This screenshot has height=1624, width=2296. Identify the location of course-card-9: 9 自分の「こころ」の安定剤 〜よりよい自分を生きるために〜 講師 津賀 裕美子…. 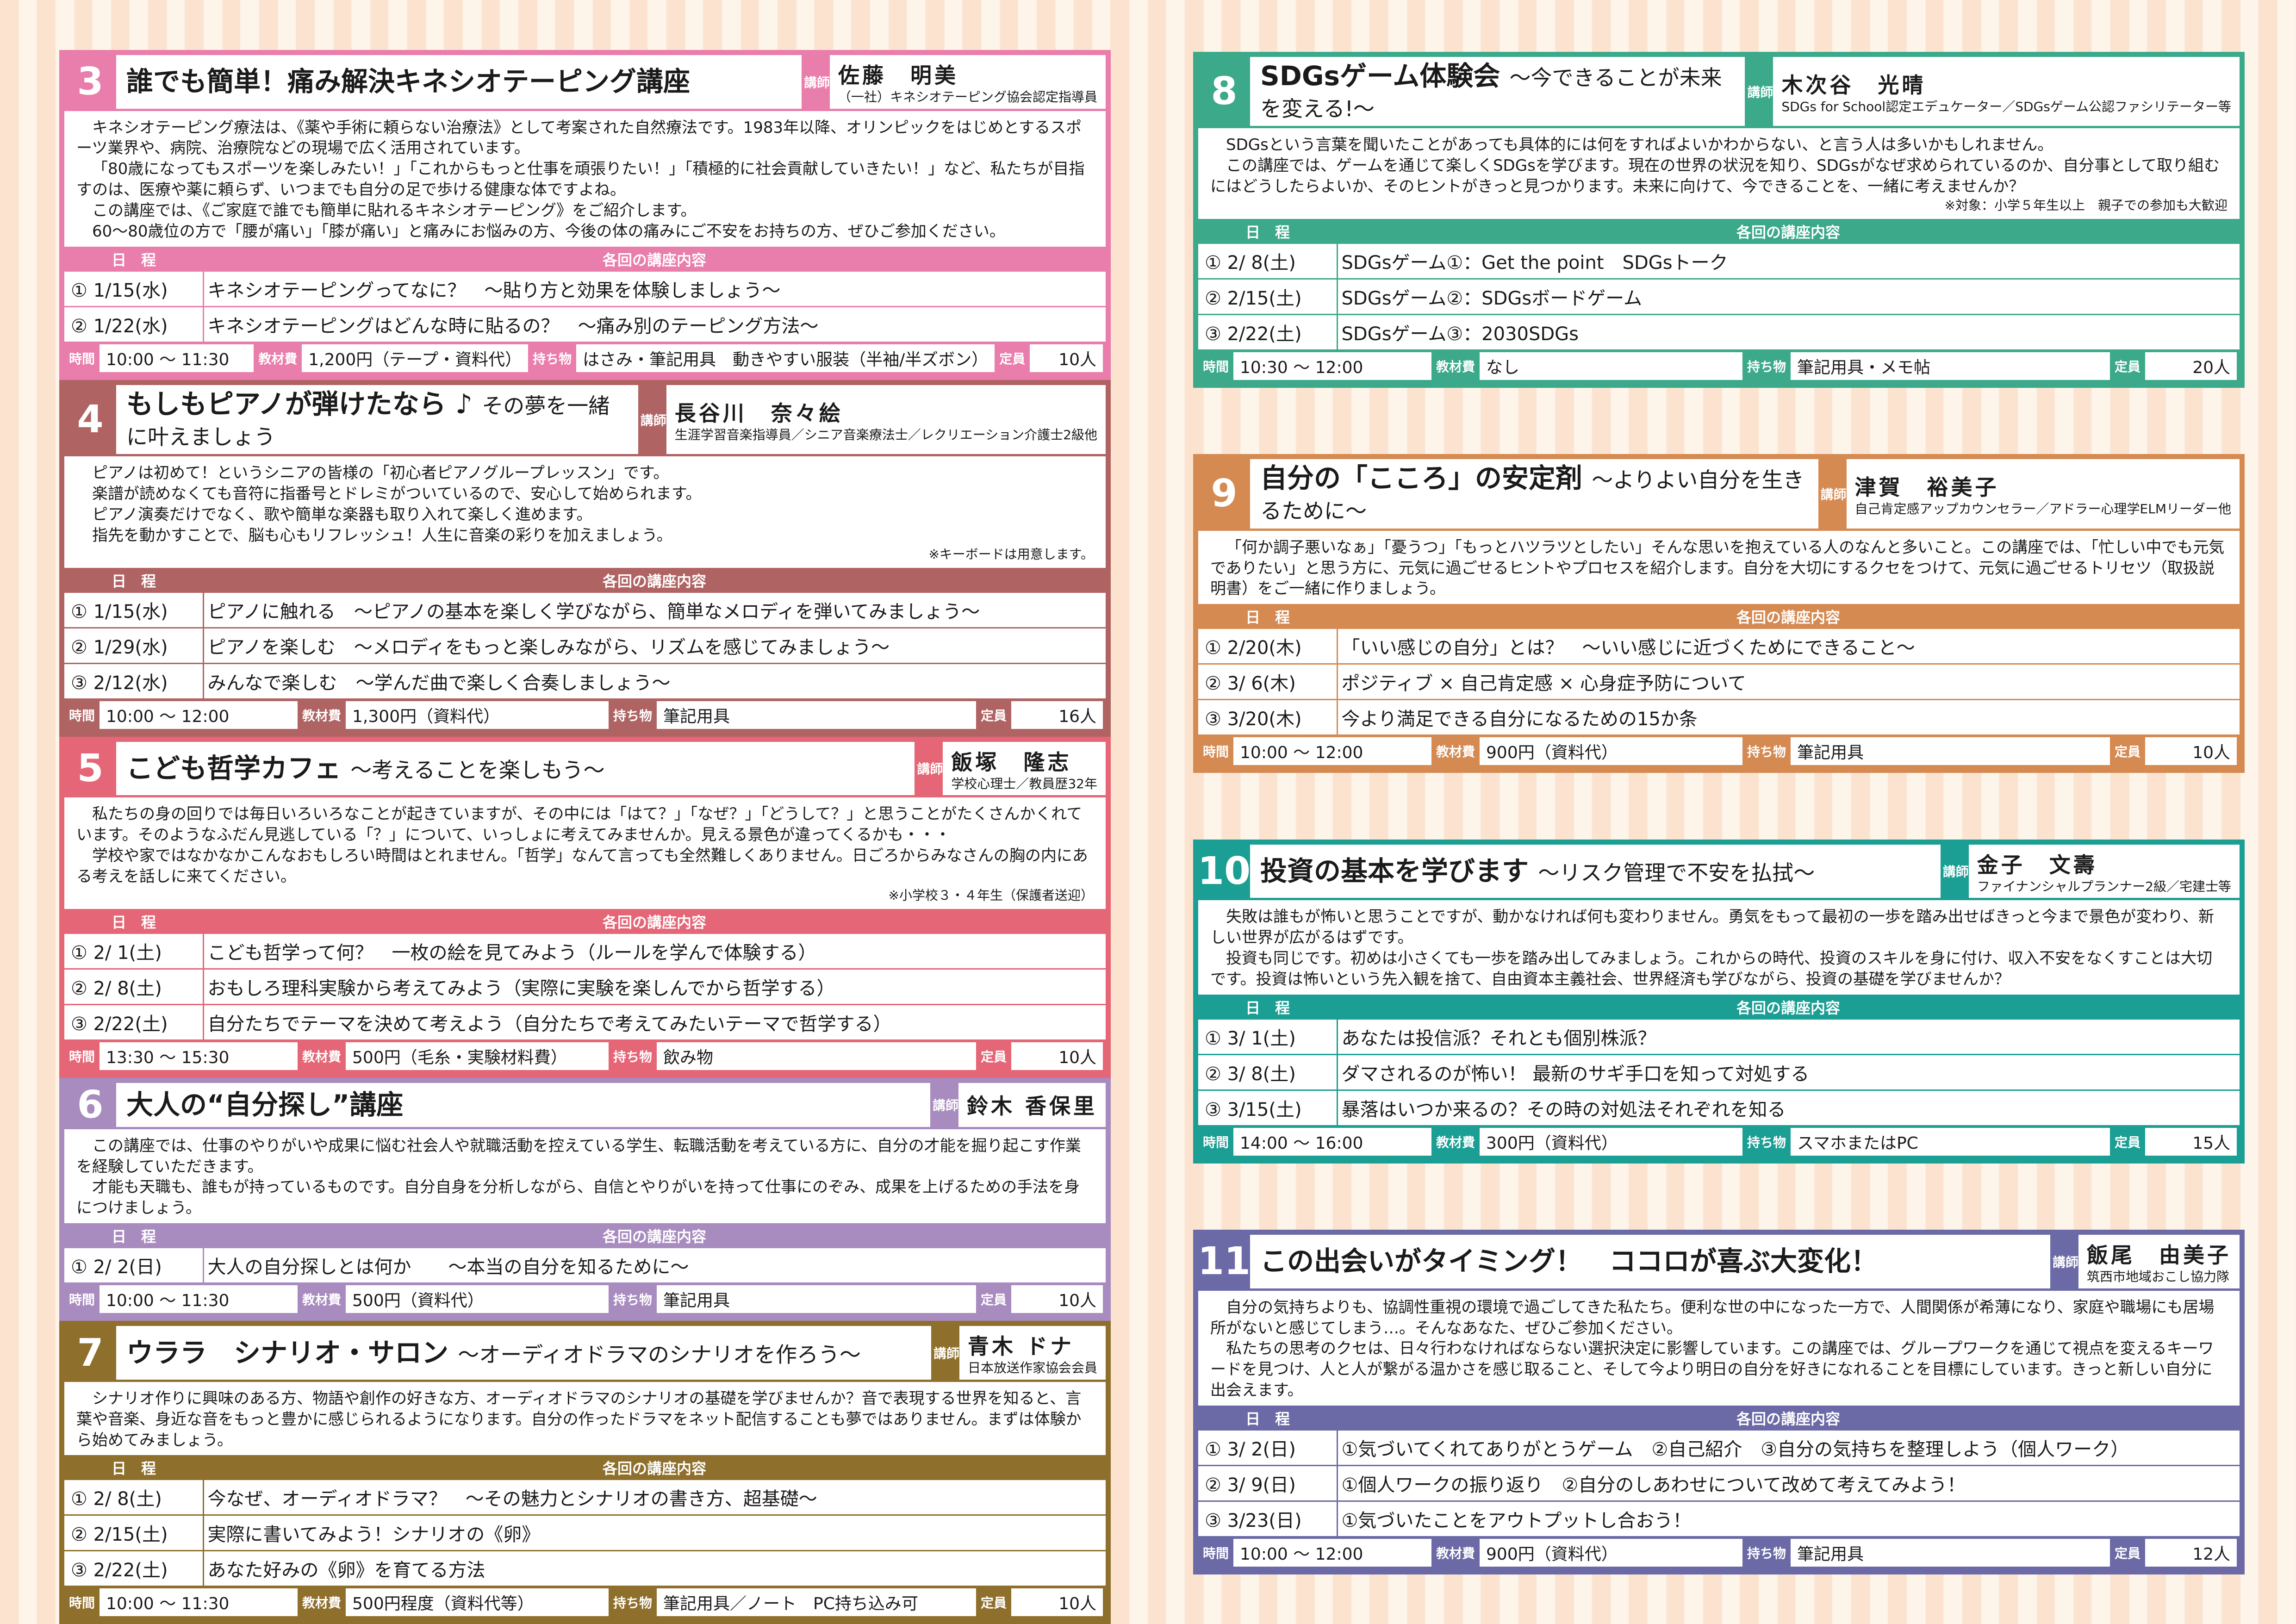
(1719, 613).